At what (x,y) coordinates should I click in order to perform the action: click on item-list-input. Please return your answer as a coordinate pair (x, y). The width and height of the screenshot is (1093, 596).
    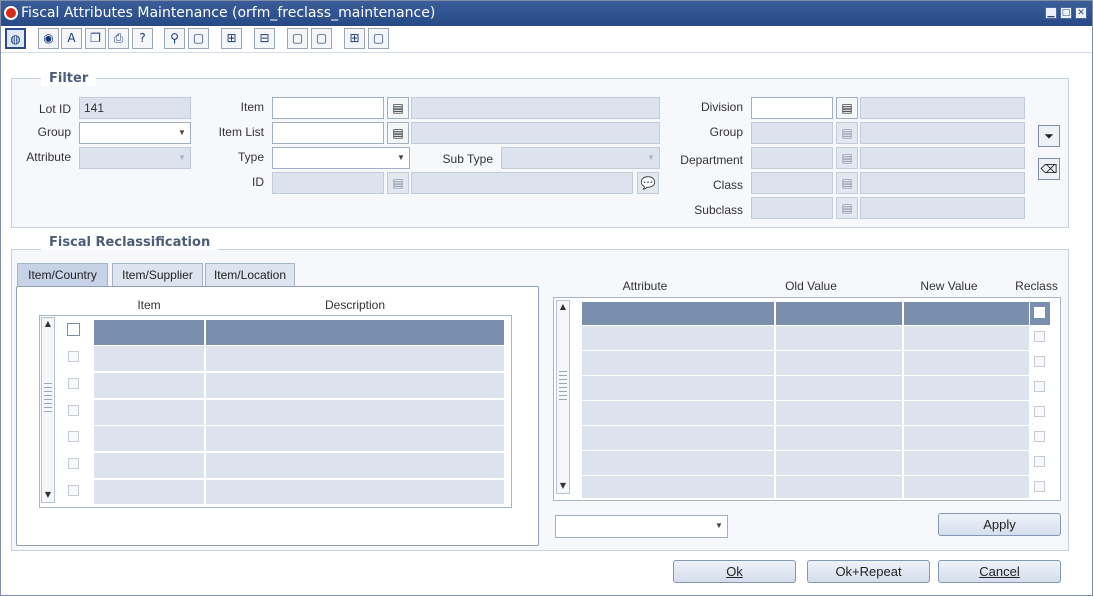
    Looking at the image, I should click on (328, 133).